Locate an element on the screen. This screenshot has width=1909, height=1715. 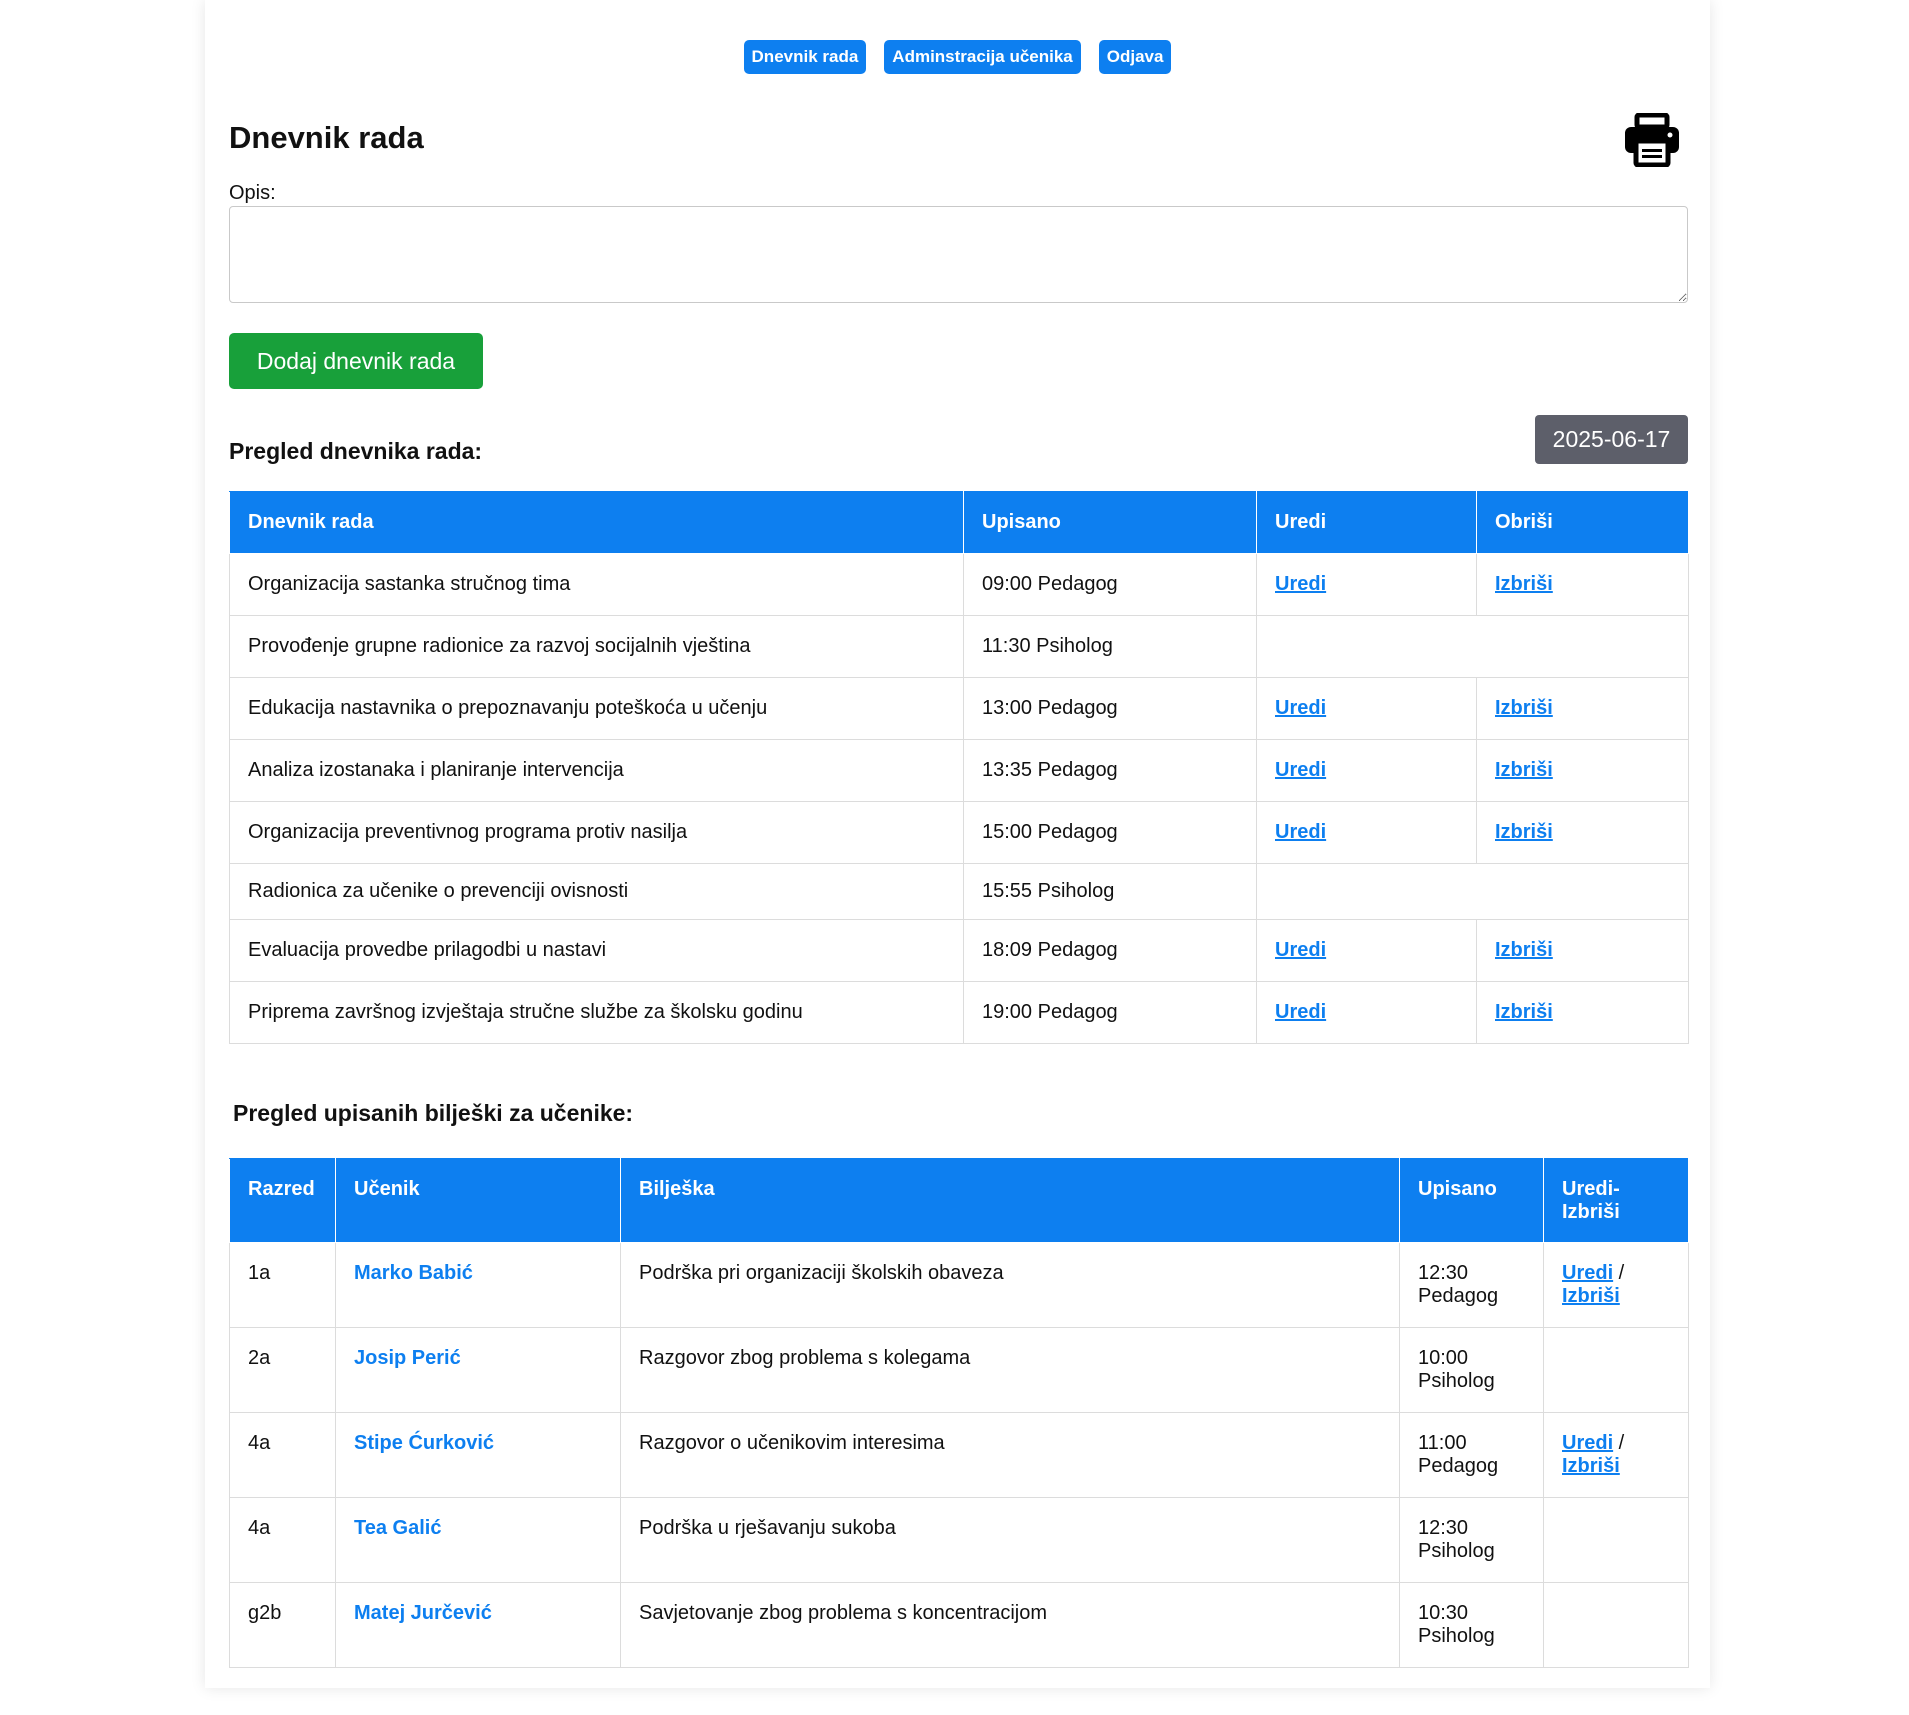
note-time: 12:30 is located at coordinates (1443, 1273).